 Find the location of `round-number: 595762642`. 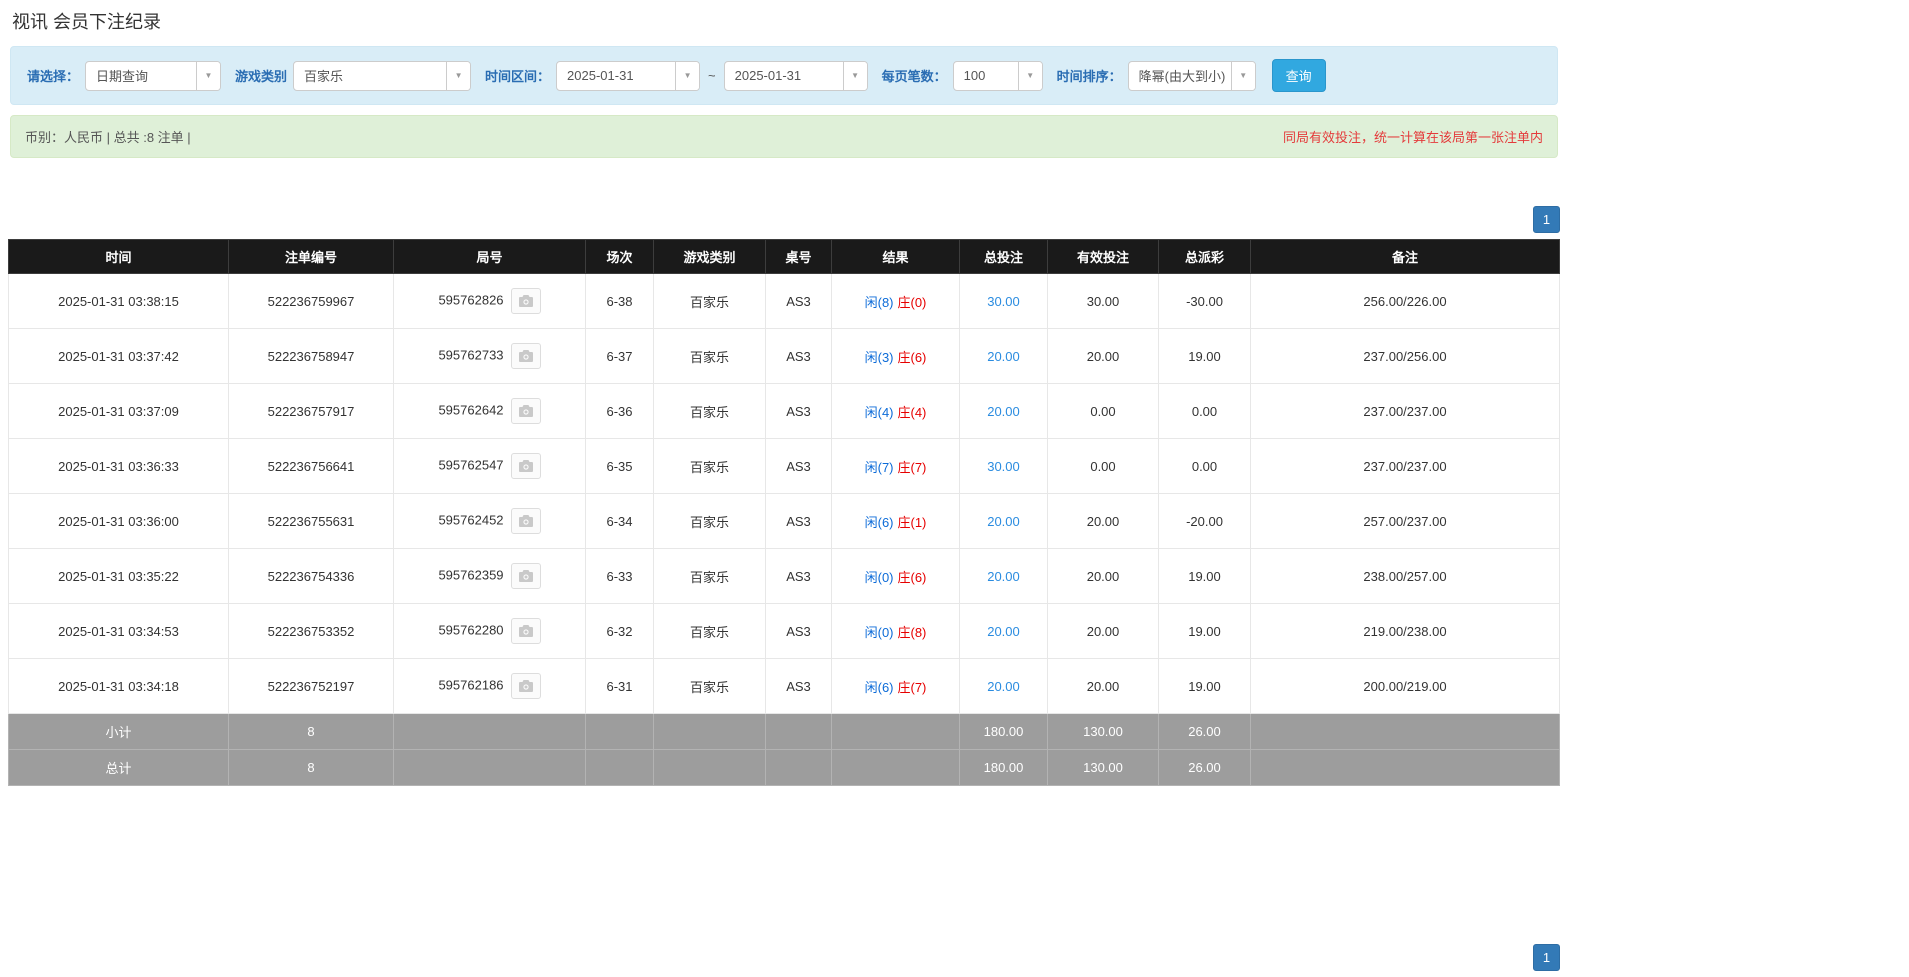

round-number: 595762642 is located at coordinates (471, 410).